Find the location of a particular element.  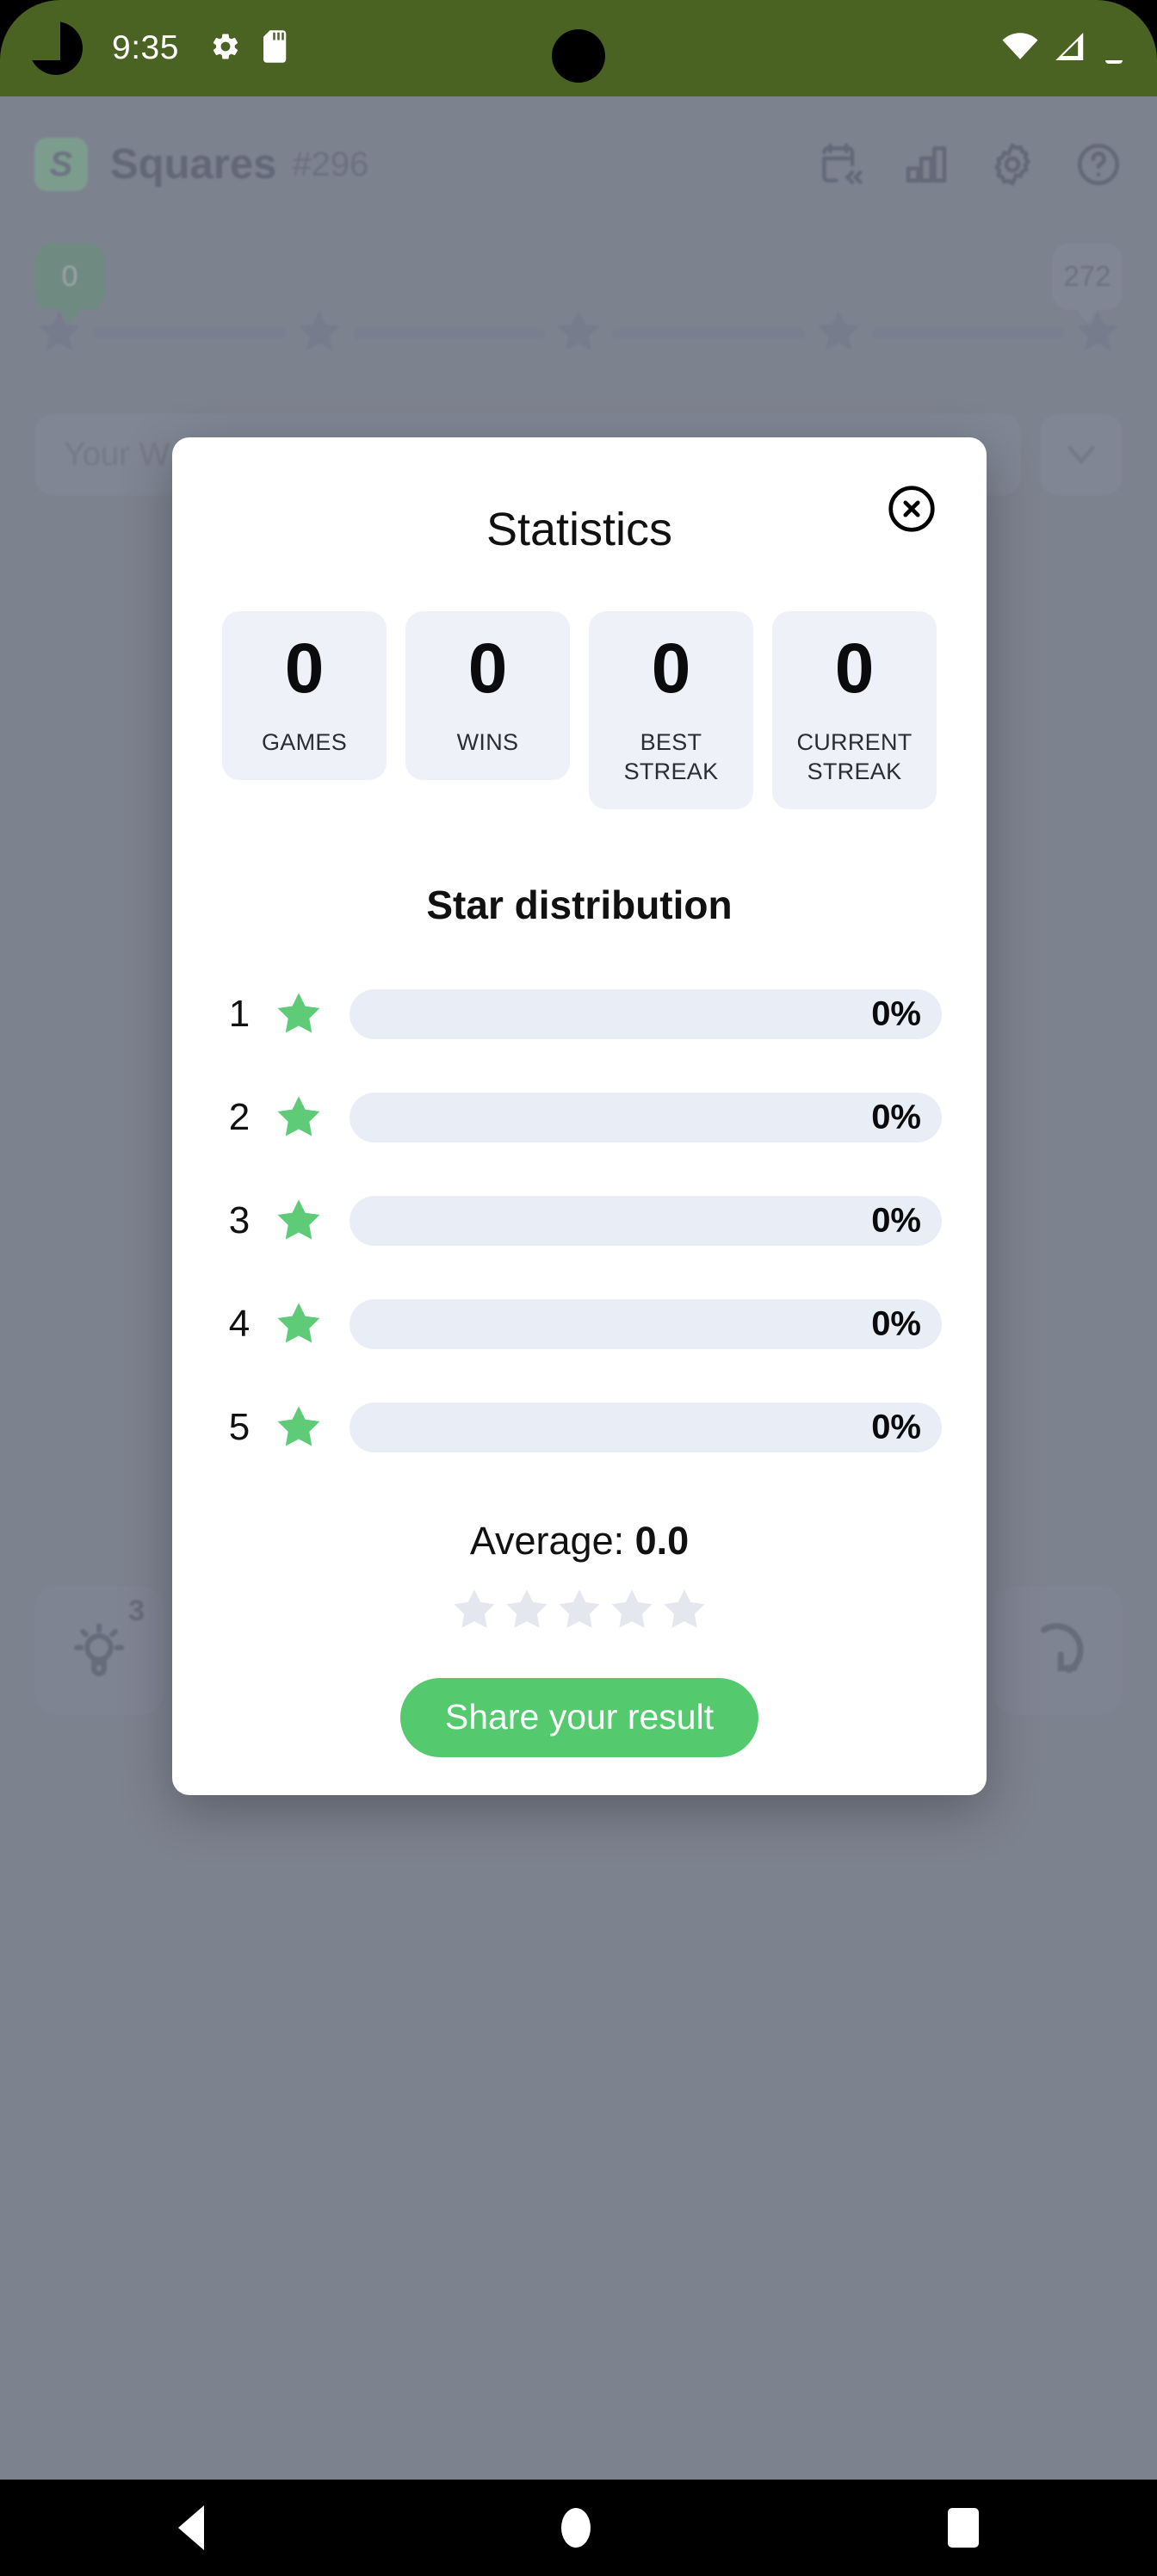

distribution-star-count: 5 is located at coordinates (239, 1426).